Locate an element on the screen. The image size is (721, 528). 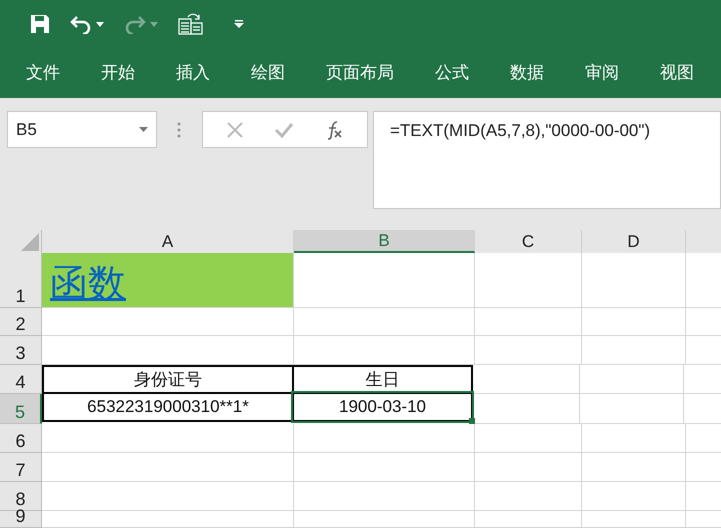
ribbon-tab: 绘图 is located at coordinates (268, 73).